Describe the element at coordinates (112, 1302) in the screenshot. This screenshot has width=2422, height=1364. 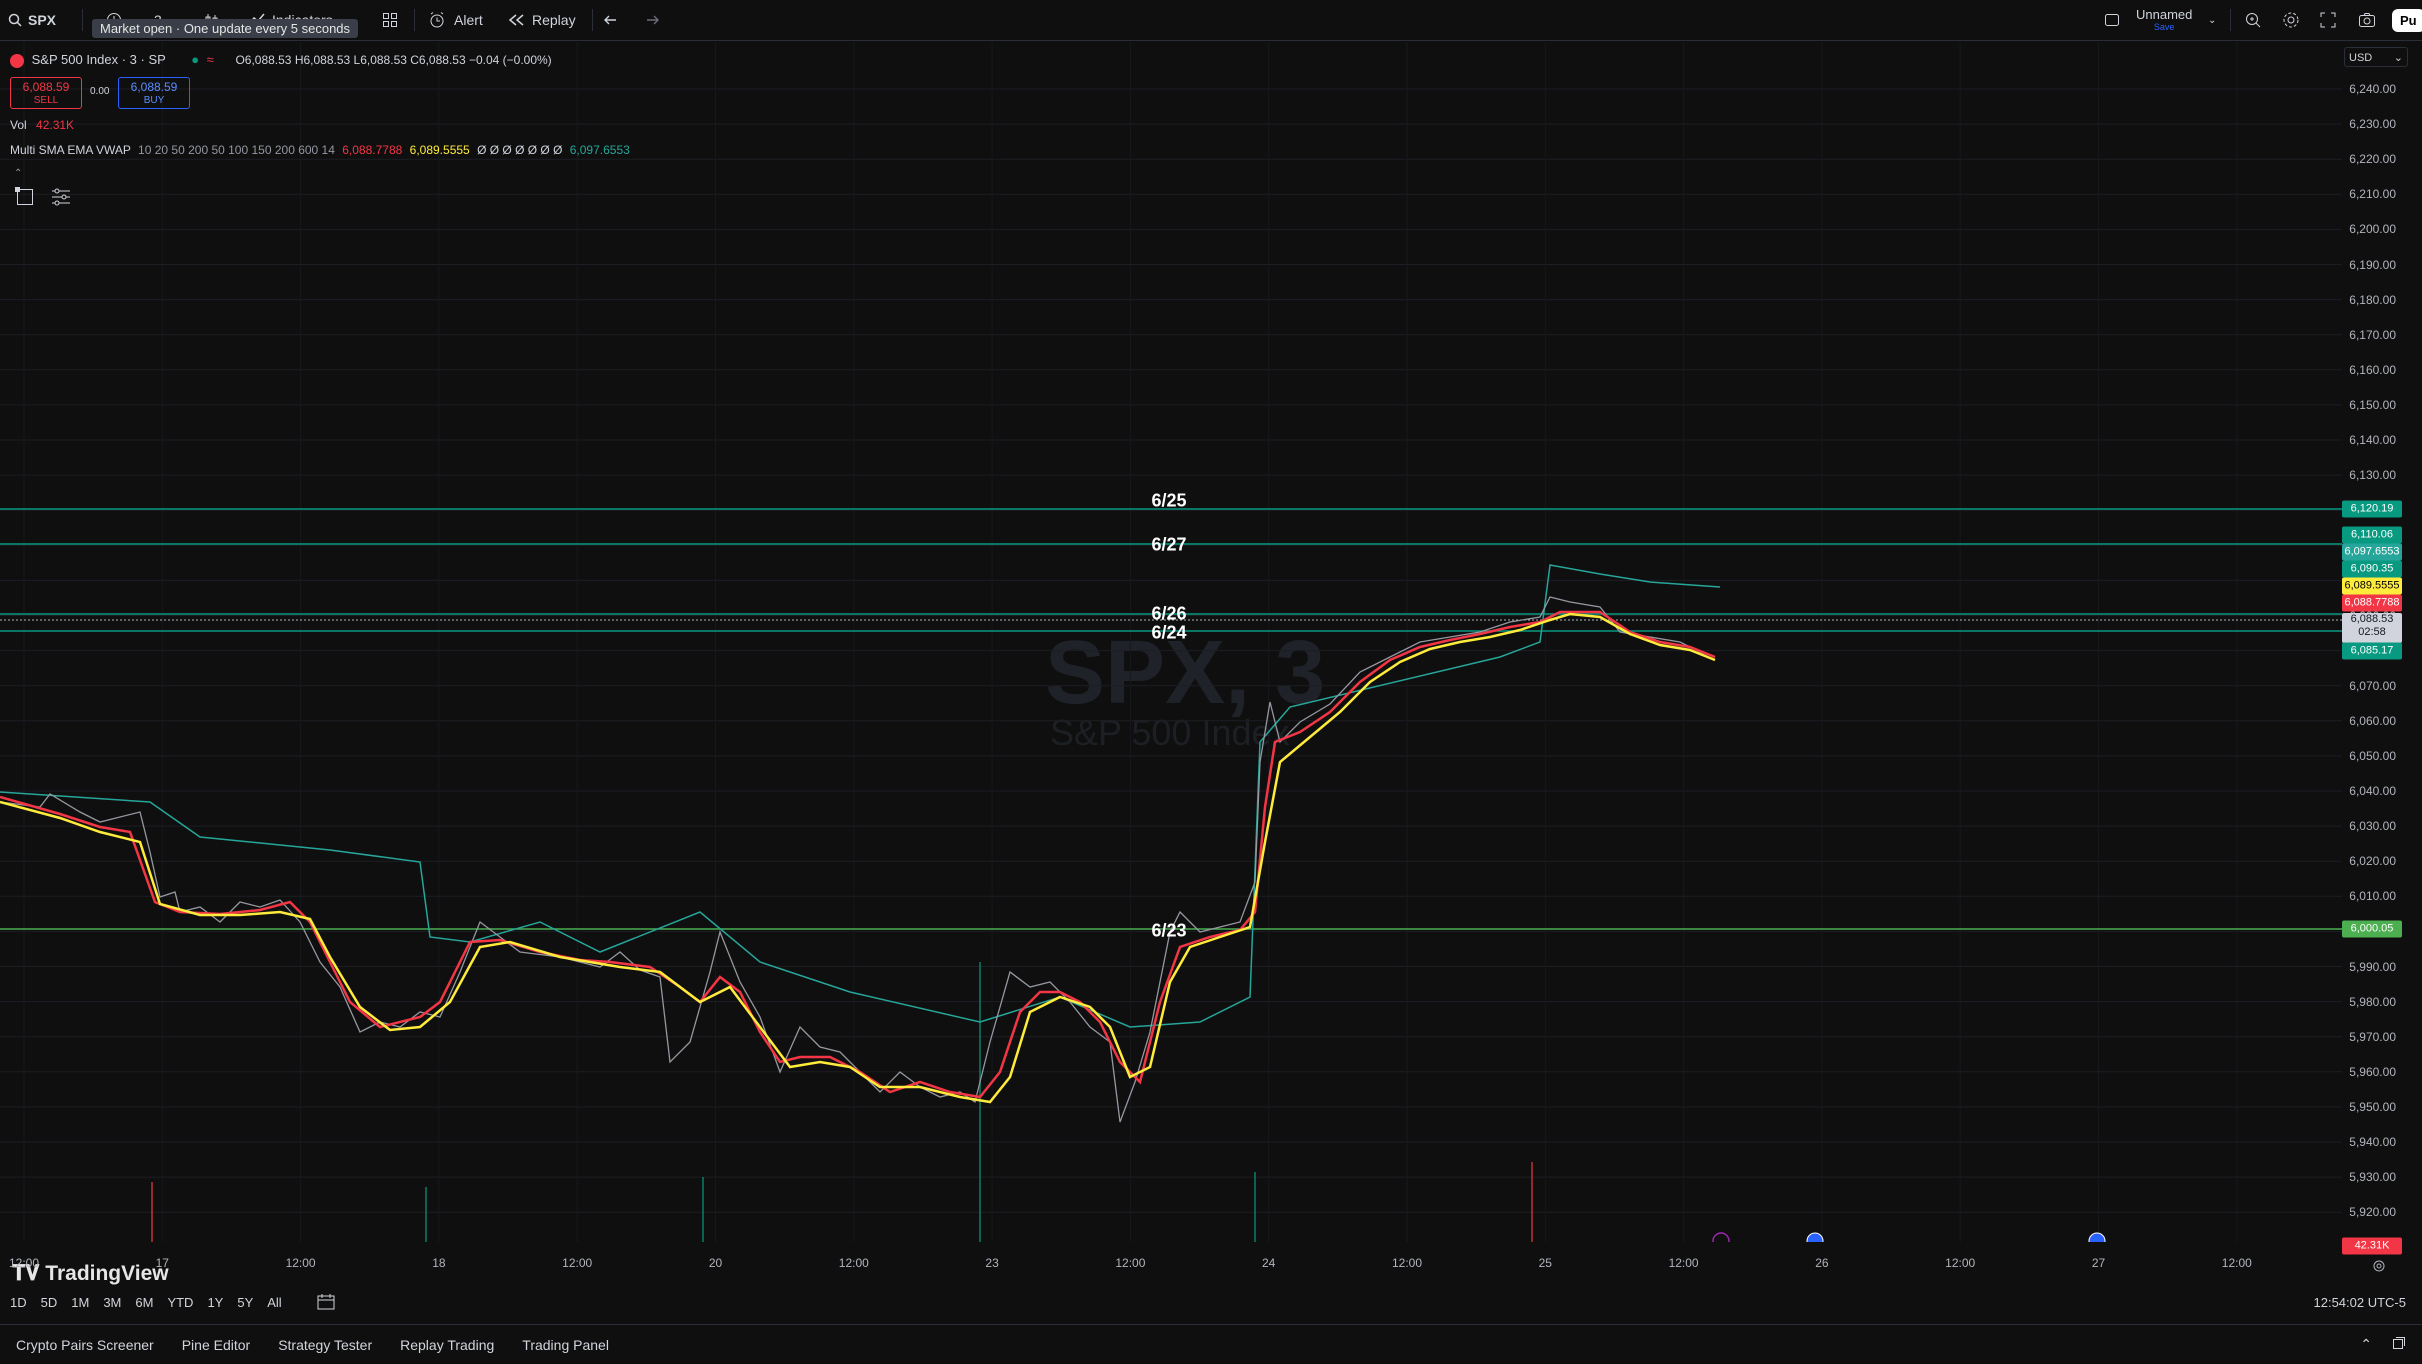
I see `range-button: 3M` at that location.